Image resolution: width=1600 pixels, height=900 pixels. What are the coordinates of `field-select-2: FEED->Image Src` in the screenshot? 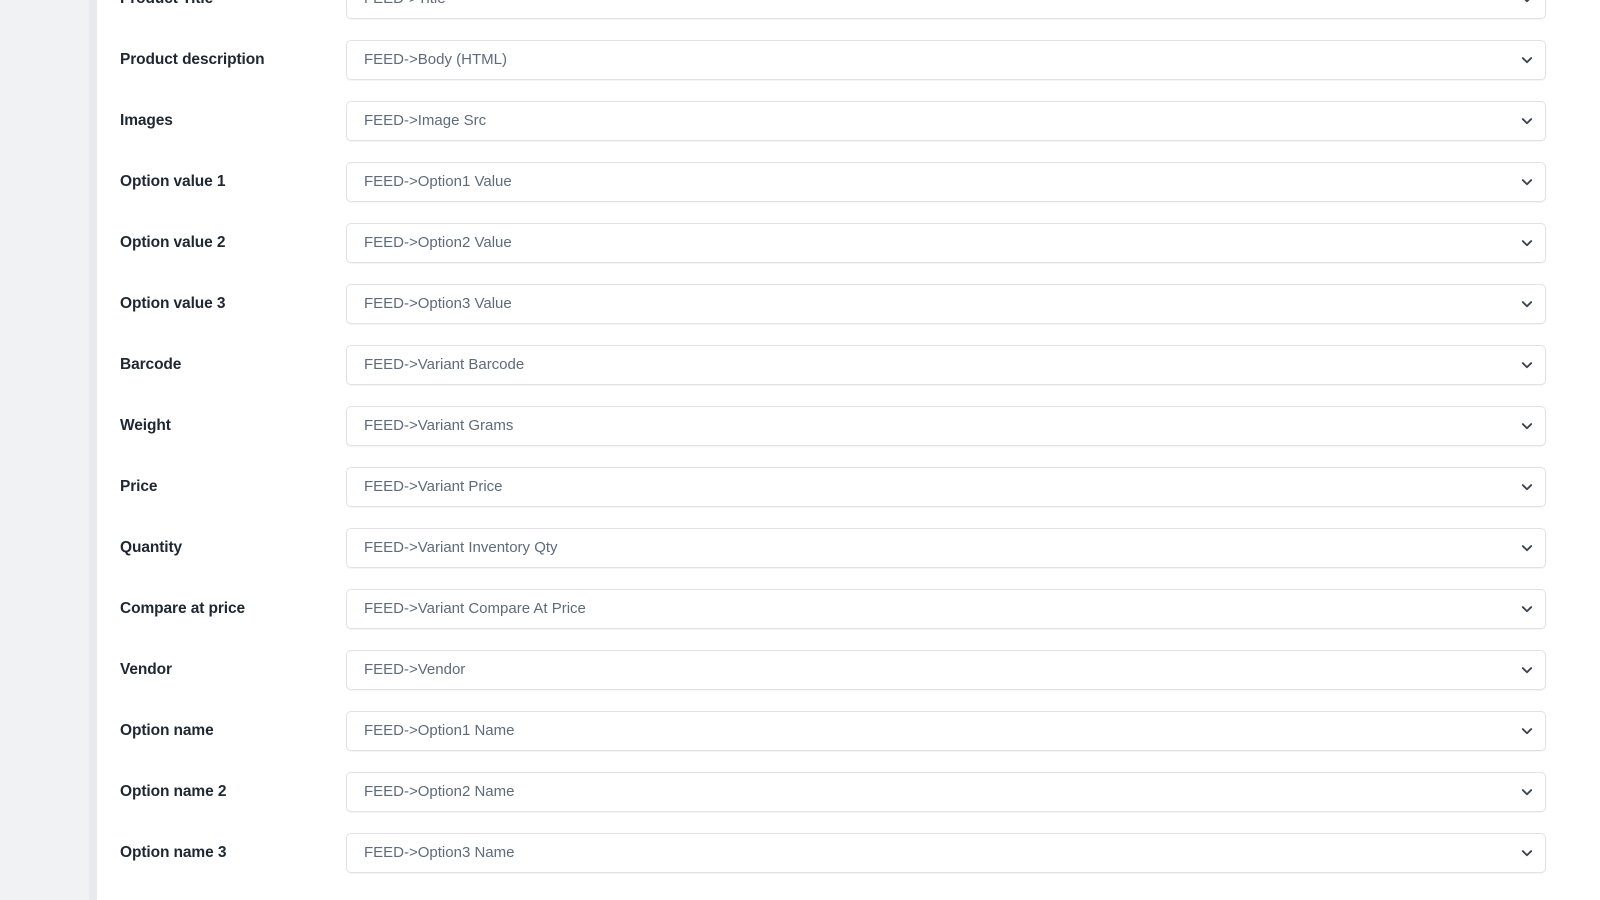 It's located at (946, 121).